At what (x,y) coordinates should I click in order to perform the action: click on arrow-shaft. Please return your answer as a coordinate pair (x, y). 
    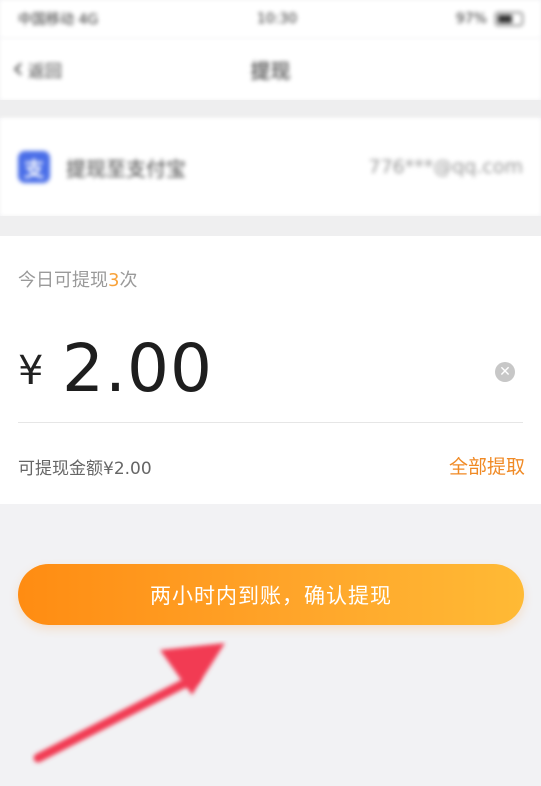
    Looking at the image, I should click on (116, 718).